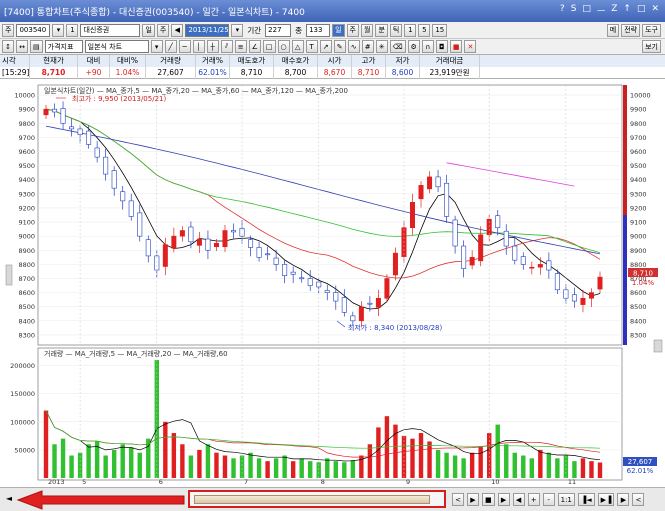  I want to click on nav-button: ▶▐, so click(606, 499).